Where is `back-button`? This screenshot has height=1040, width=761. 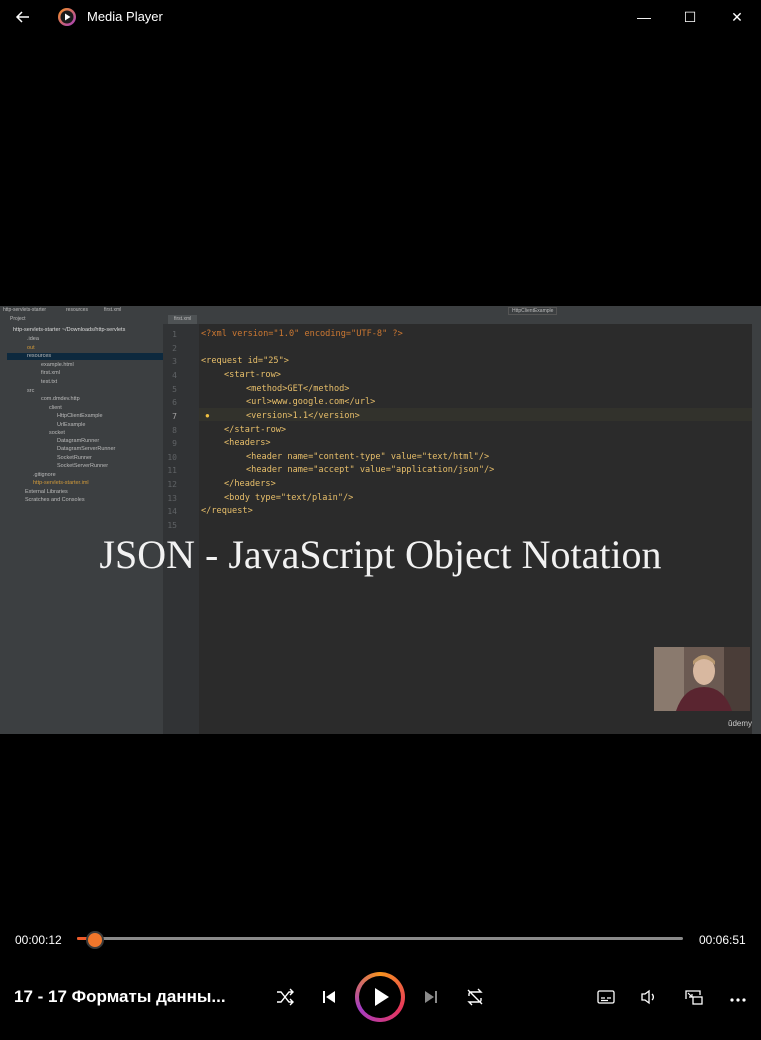 back-button is located at coordinates (23, 17).